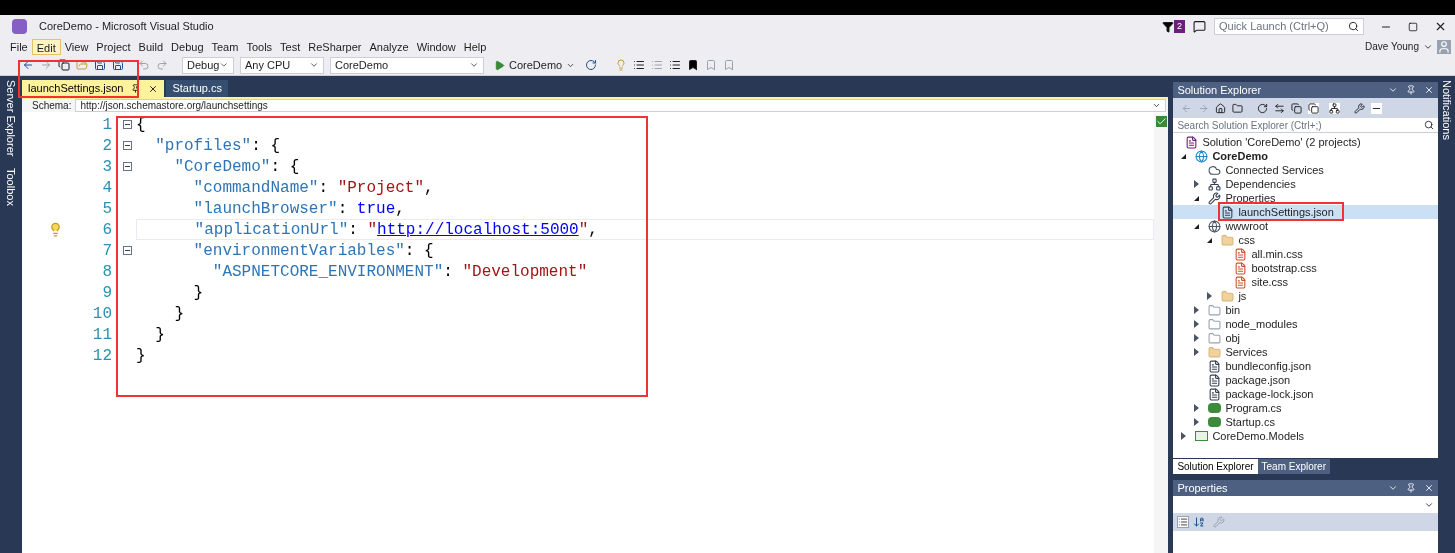  I want to click on tree-item: bootstrap.css, so click(1305, 268).